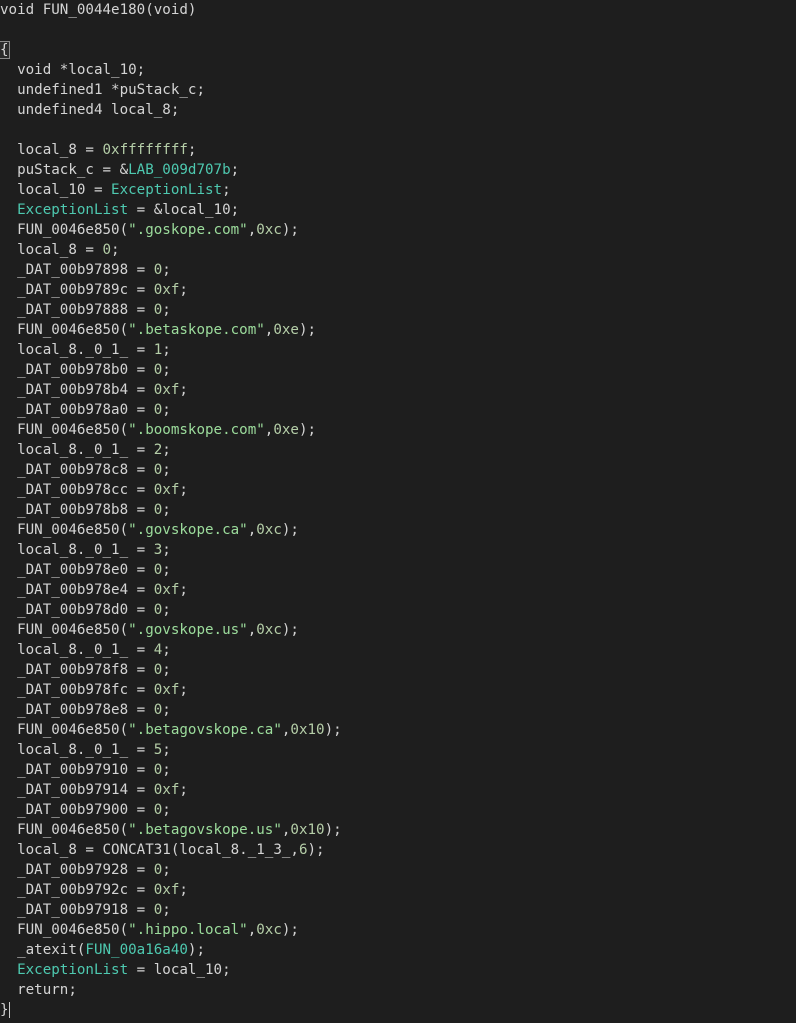  Describe the element at coordinates (398, 530) in the screenshot. I see `code-line: FUN_0046e850(".govskope.ca",0xc);` at that location.